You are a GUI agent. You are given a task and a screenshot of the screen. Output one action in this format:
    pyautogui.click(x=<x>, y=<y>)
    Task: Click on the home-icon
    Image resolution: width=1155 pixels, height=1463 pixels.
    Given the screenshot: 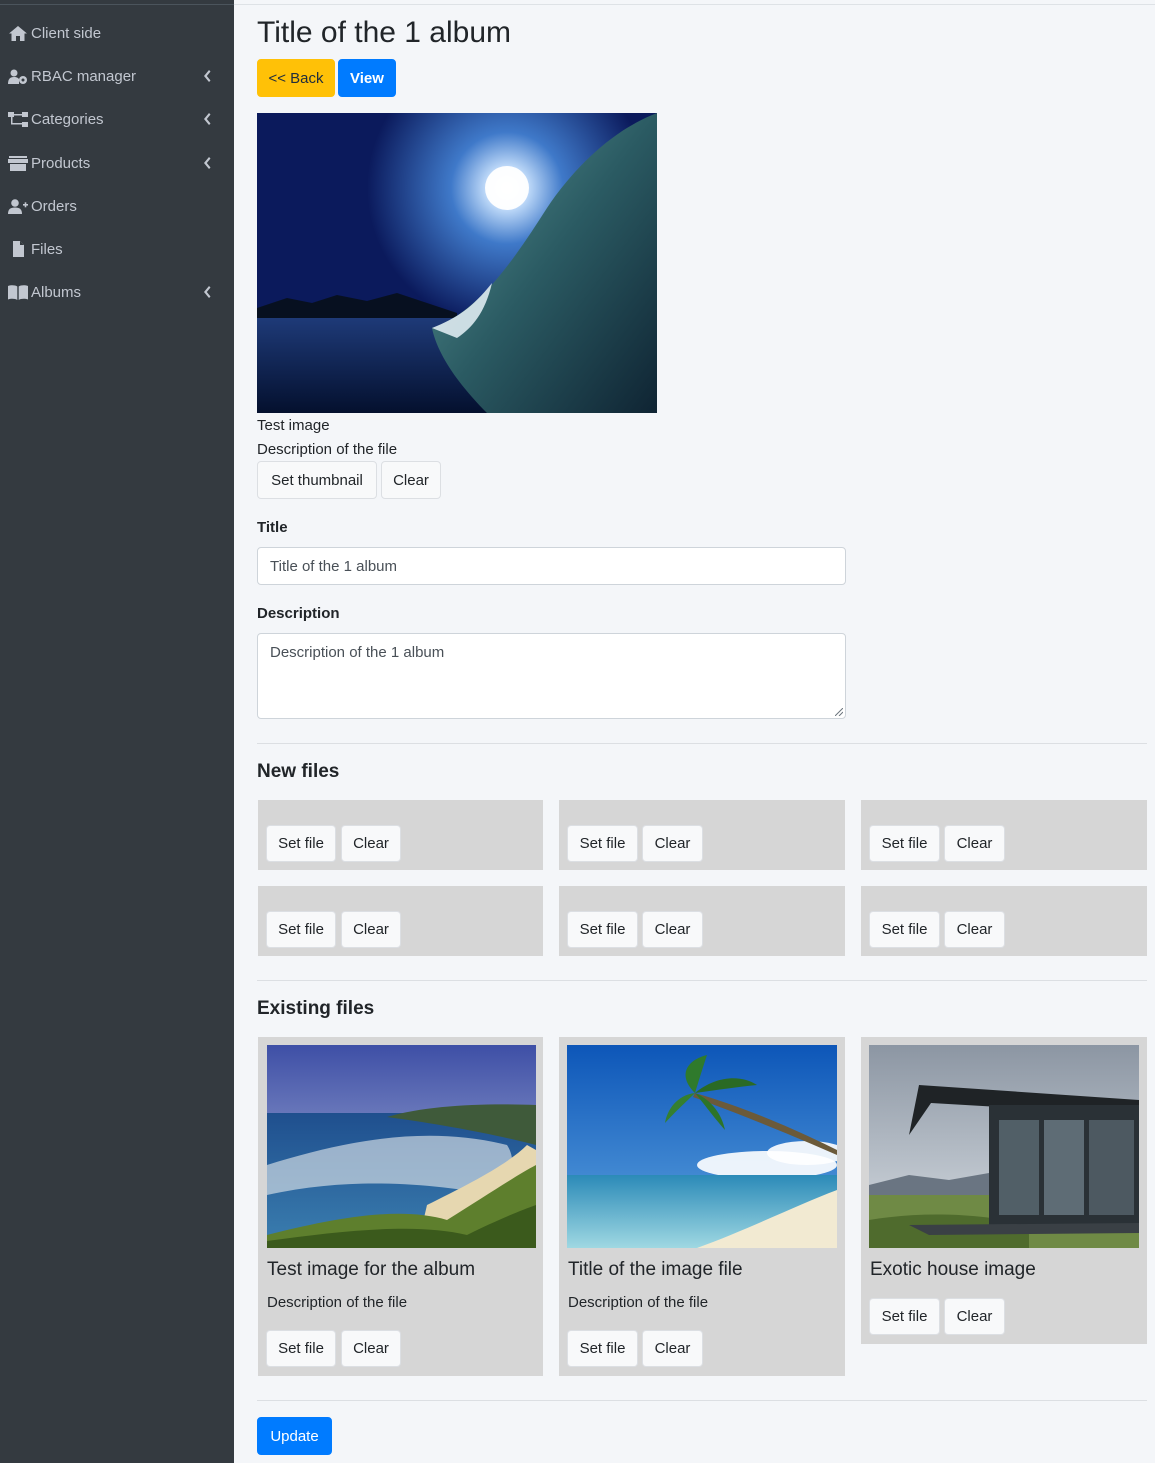 What is the action you would take?
    pyautogui.click(x=18, y=33)
    